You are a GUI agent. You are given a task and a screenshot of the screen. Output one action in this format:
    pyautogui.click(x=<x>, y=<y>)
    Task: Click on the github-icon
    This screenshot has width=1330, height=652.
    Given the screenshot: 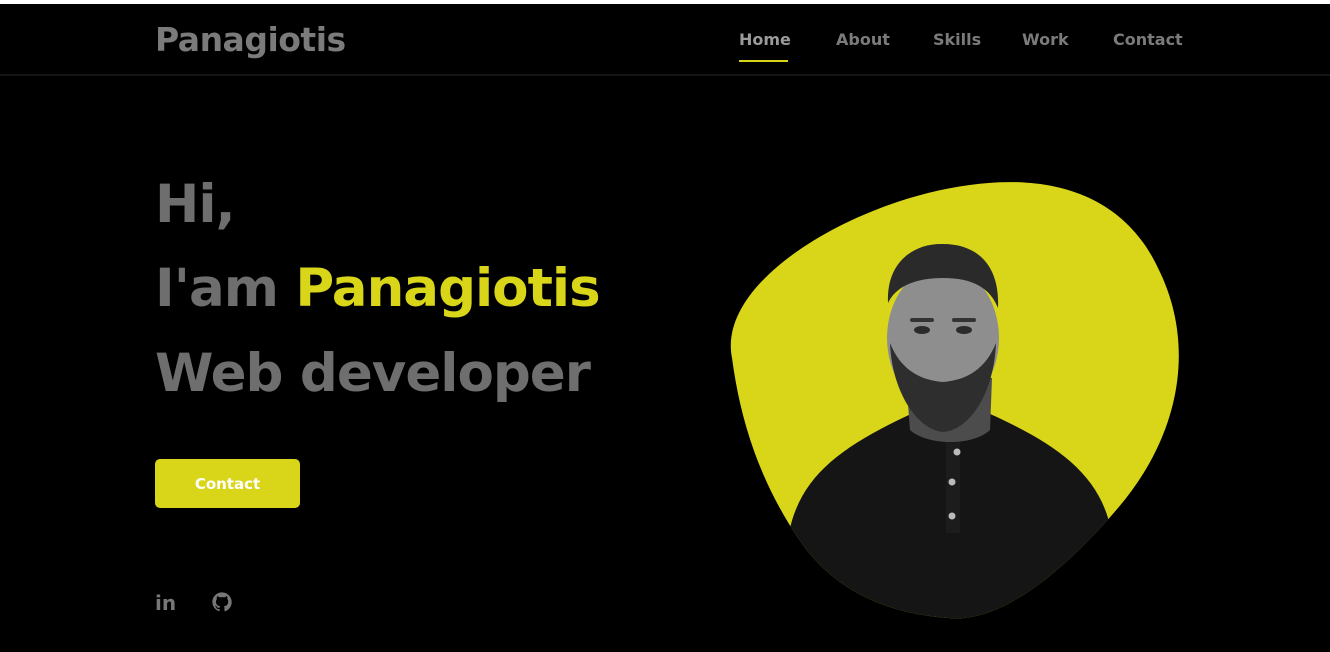 What is the action you would take?
    pyautogui.click(x=223, y=603)
    